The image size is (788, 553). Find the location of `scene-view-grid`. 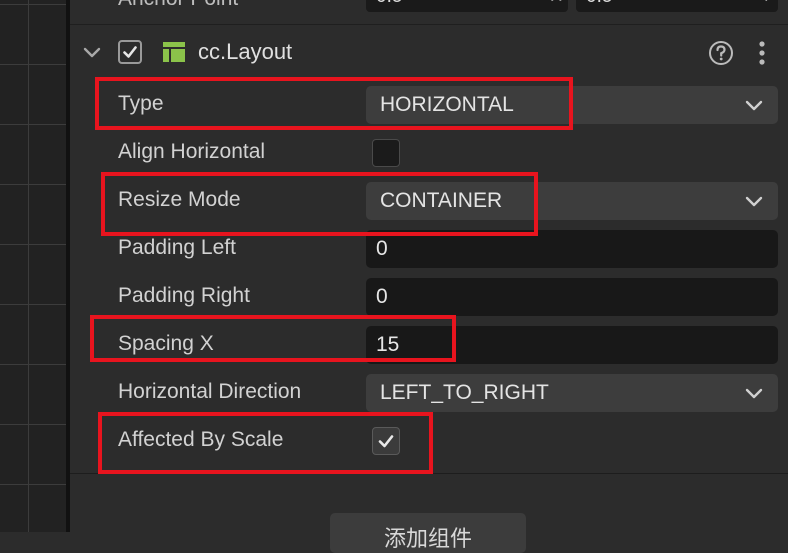

scene-view-grid is located at coordinates (33, 266).